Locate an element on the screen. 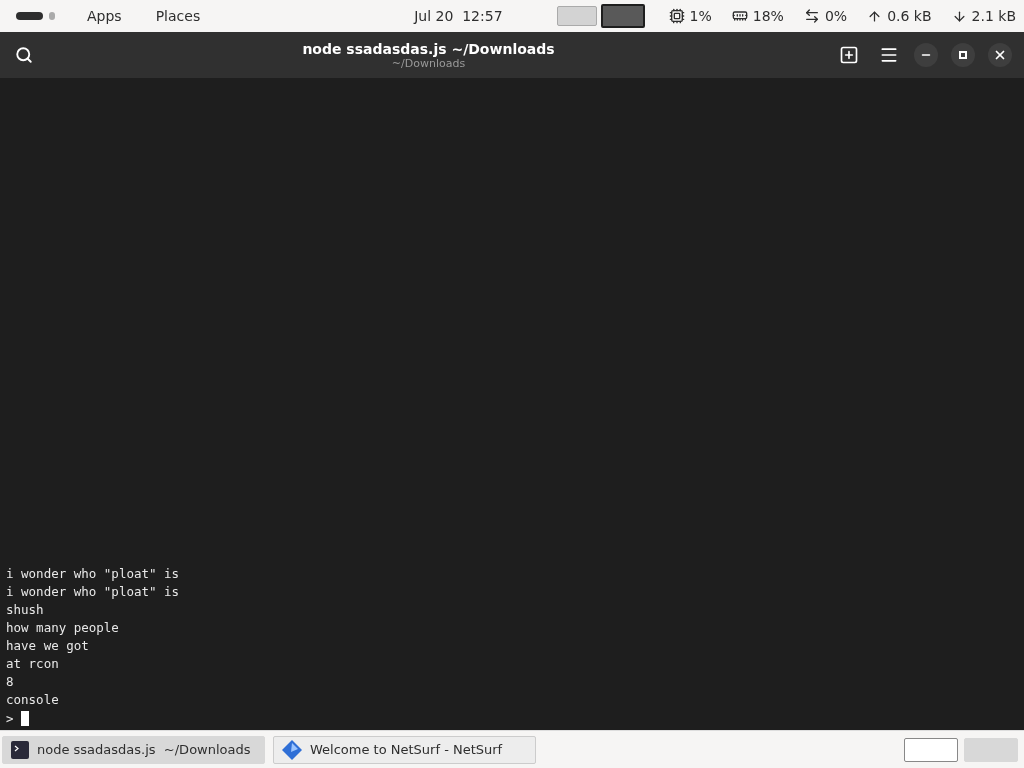 This screenshot has height=768, width=1024. close-icon is located at coordinates (1000, 55).